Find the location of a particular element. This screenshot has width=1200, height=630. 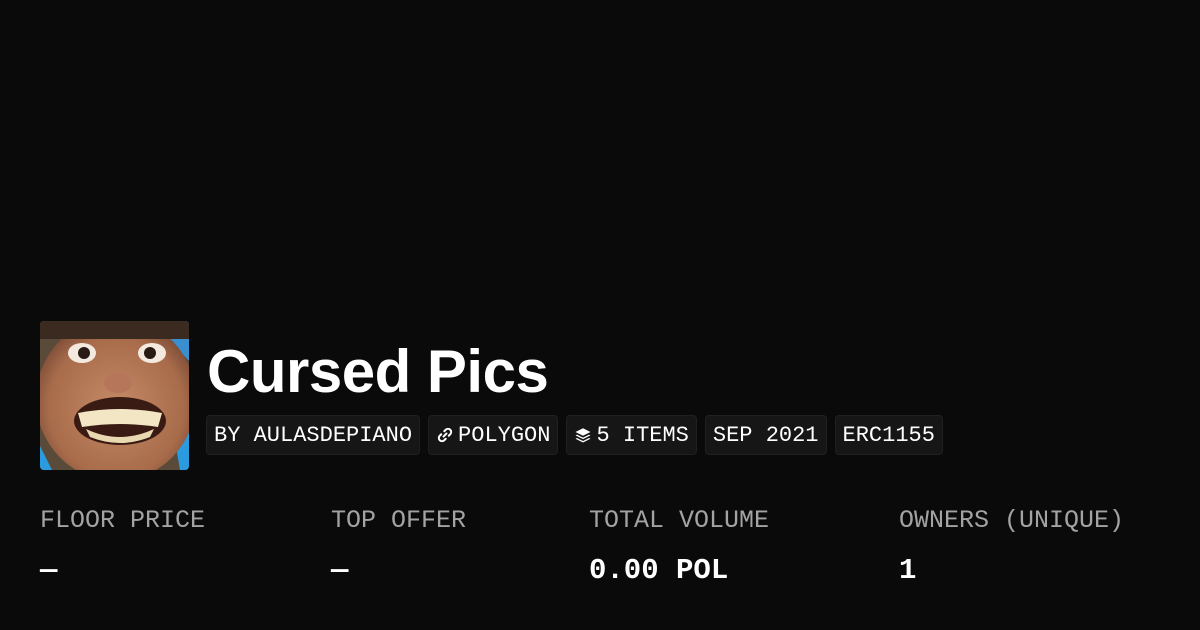

collection-title: Cursed Pics is located at coordinates (378, 371).